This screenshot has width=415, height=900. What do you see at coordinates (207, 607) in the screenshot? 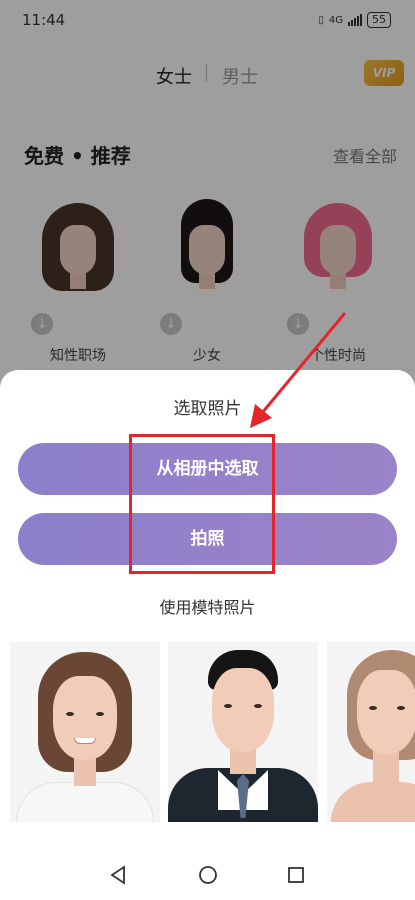
I see `model-photos-title: 使用模特照片` at bounding box center [207, 607].